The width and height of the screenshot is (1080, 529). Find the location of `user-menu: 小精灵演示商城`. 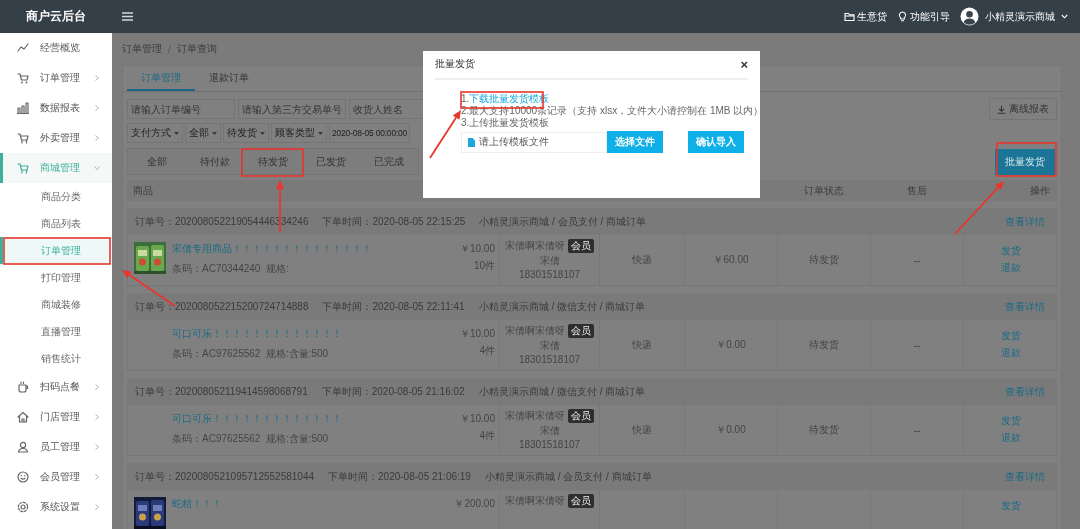

user-menu: 小精灵演示商城 is located at coordinates (1020, 16).